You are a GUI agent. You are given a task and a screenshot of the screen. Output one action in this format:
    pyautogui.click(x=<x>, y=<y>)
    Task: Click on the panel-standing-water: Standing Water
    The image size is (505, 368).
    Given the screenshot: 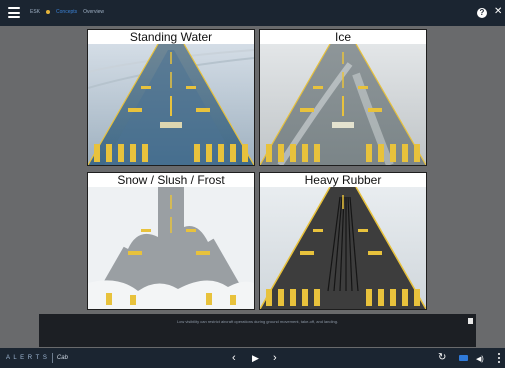 What is the action you would take?
    pyautogui.click(x=171, y=97)
    